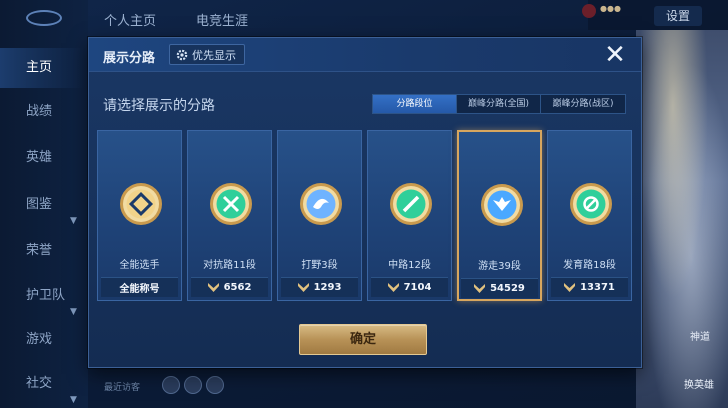  Describe the element at coordinates (678, 16) in the screenshot. I see `settings-button: 设置` at that location.